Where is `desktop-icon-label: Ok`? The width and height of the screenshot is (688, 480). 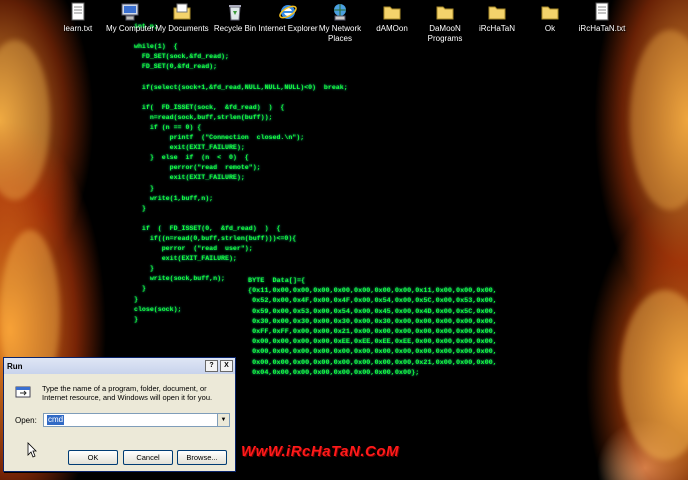
desktop-icon-label: Ok is located at coordinates (550, 28).